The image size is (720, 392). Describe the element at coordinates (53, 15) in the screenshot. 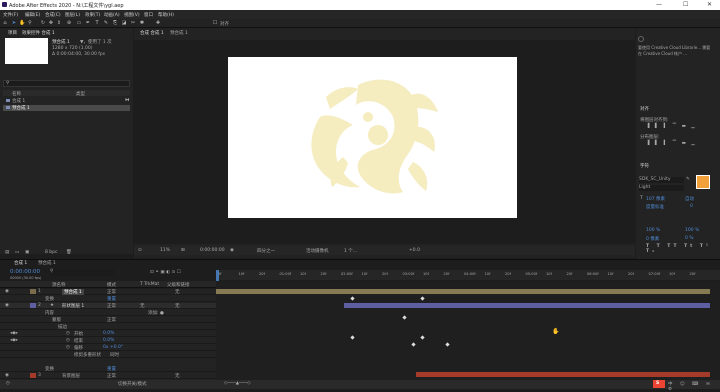

I see `menu-composition: 合成(C)` at that location.